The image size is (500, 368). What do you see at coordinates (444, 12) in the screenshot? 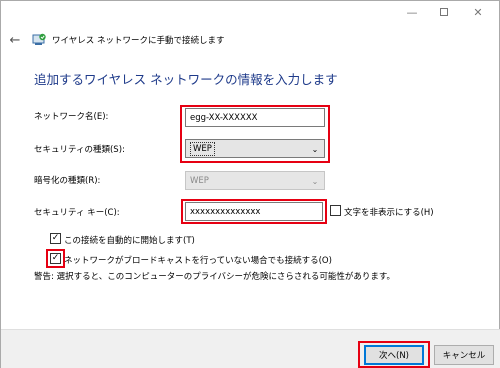
I see `maximize-icon` at bounding box center [444, 12].